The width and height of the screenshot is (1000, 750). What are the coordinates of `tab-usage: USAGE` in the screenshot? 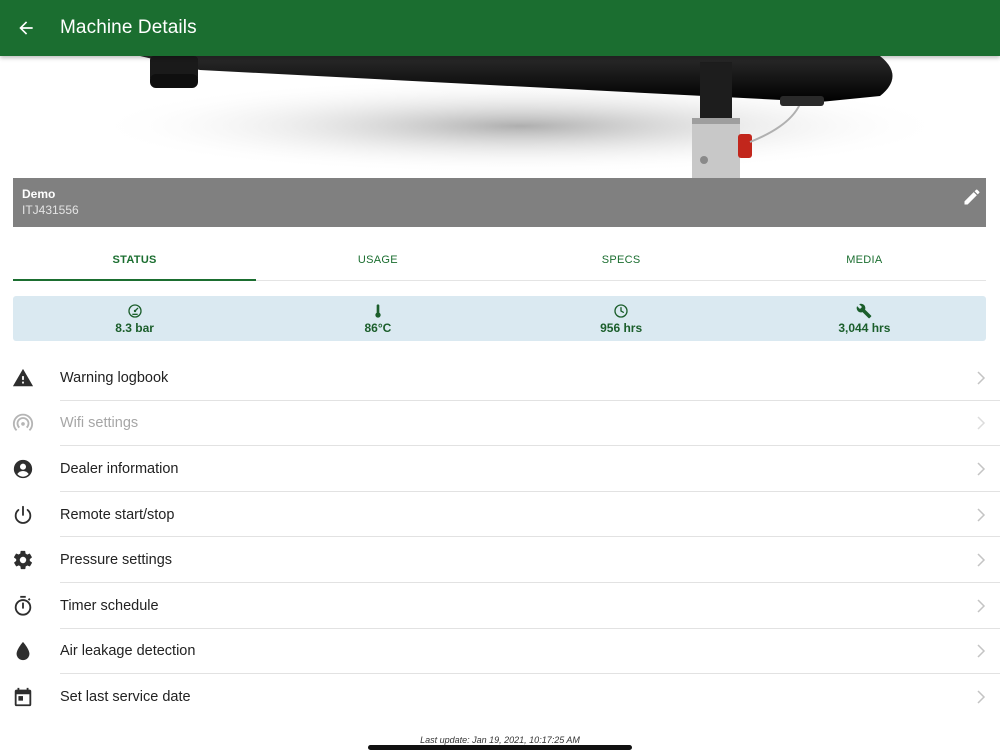 It's located at (377, 259).